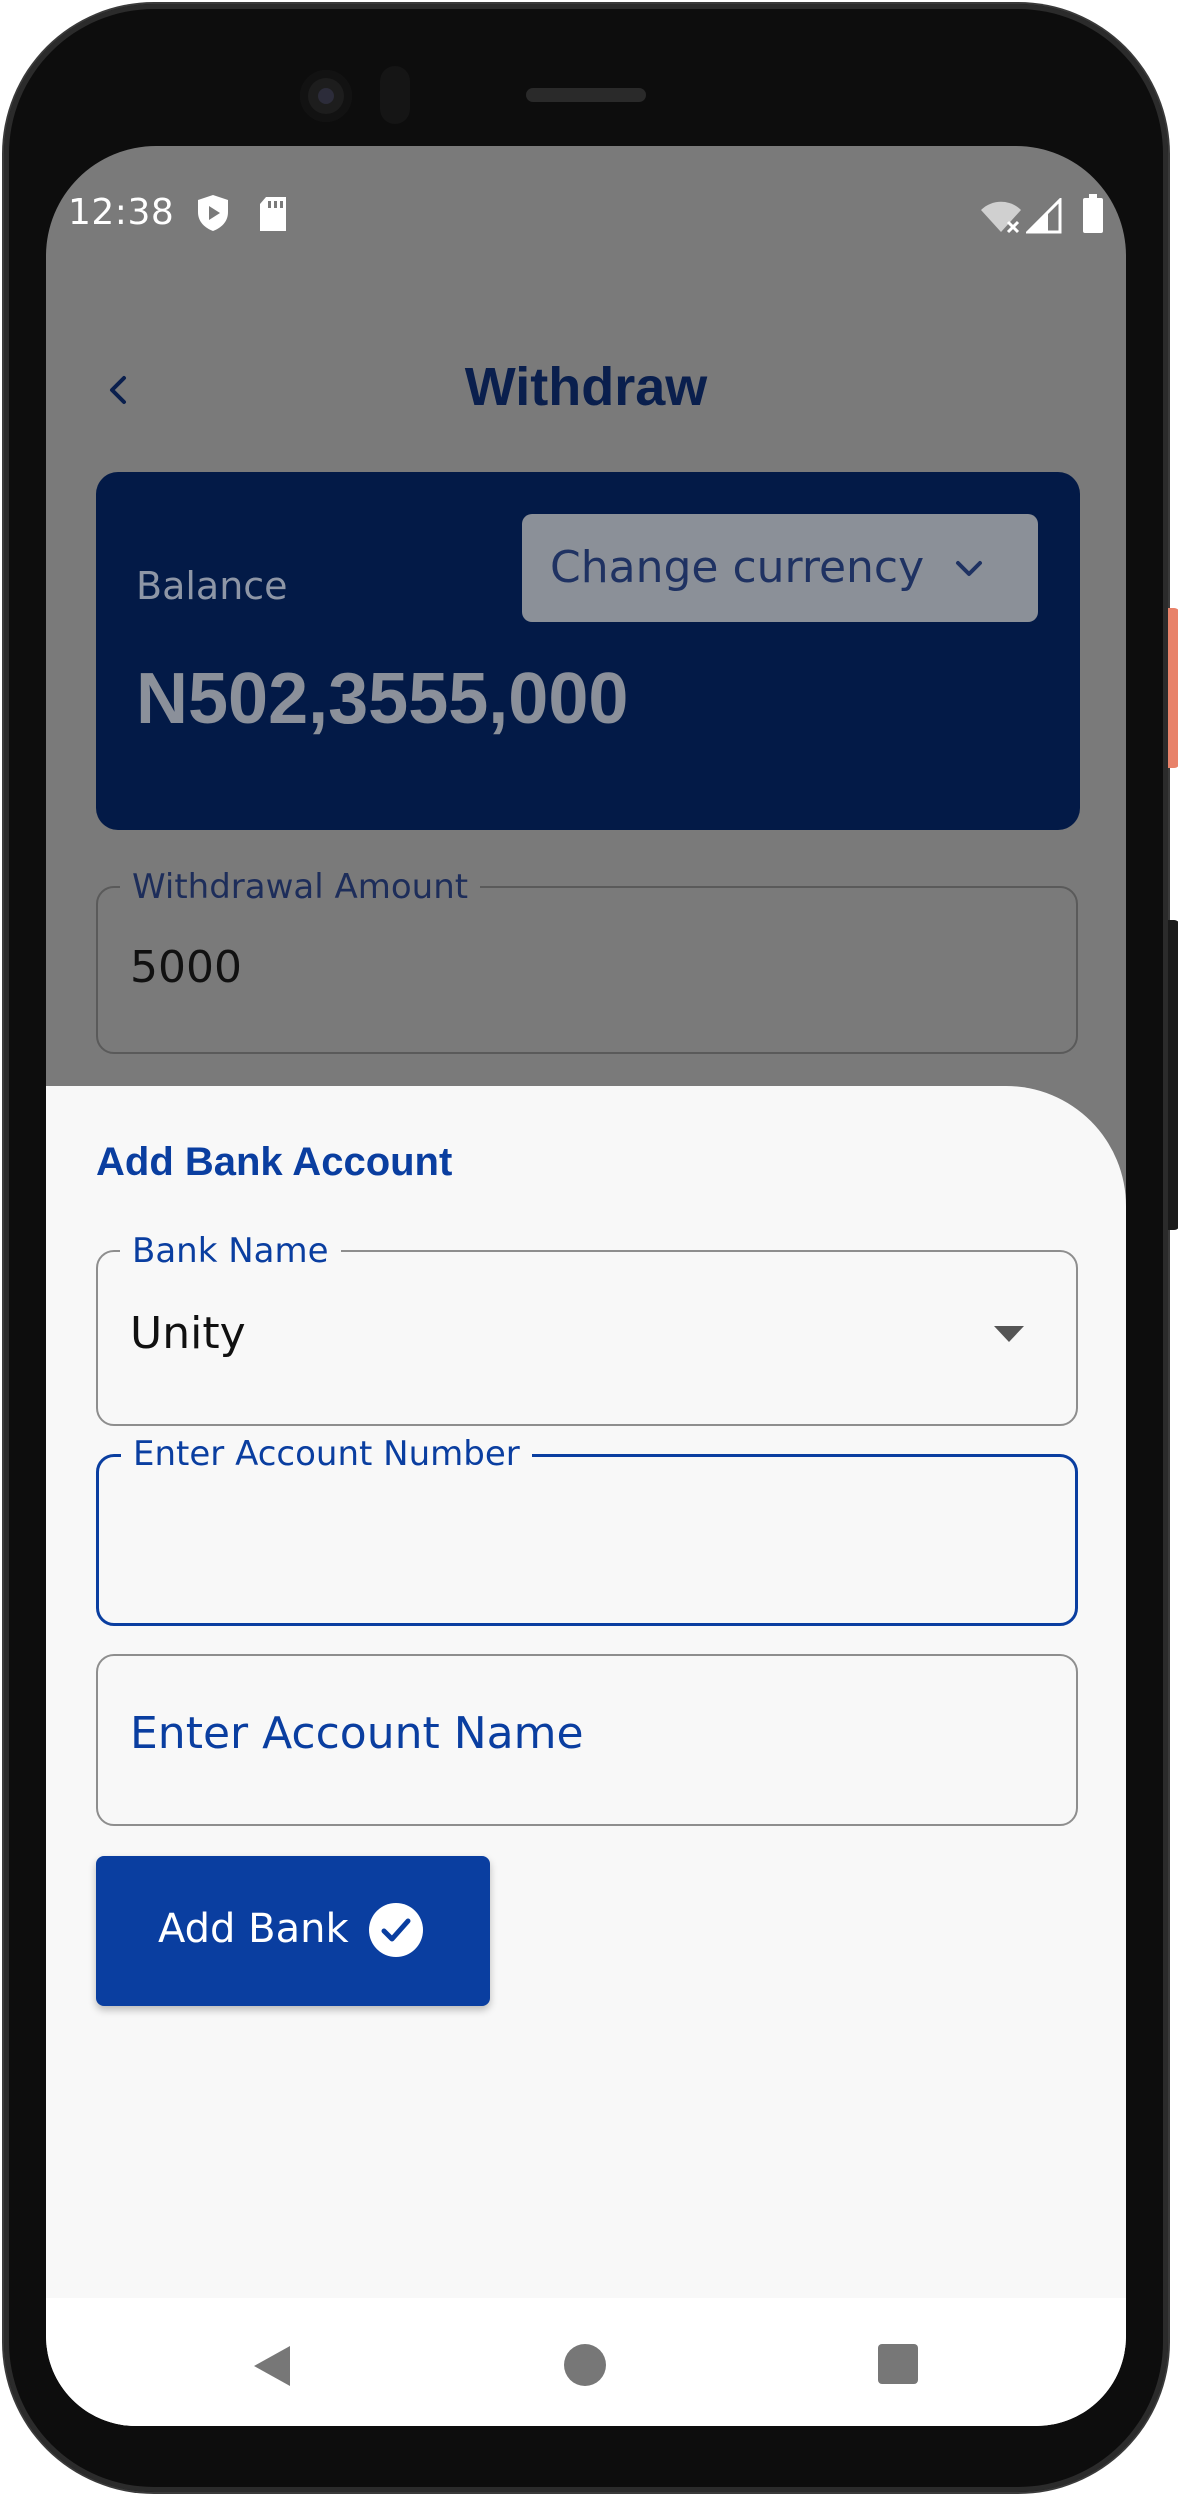 The width and height of the screenshot is (1178, 2498). What do you see at coordinates (213, 213) in the screenshot?
I see `shield-play-icon` at bounding box center [213, 213].